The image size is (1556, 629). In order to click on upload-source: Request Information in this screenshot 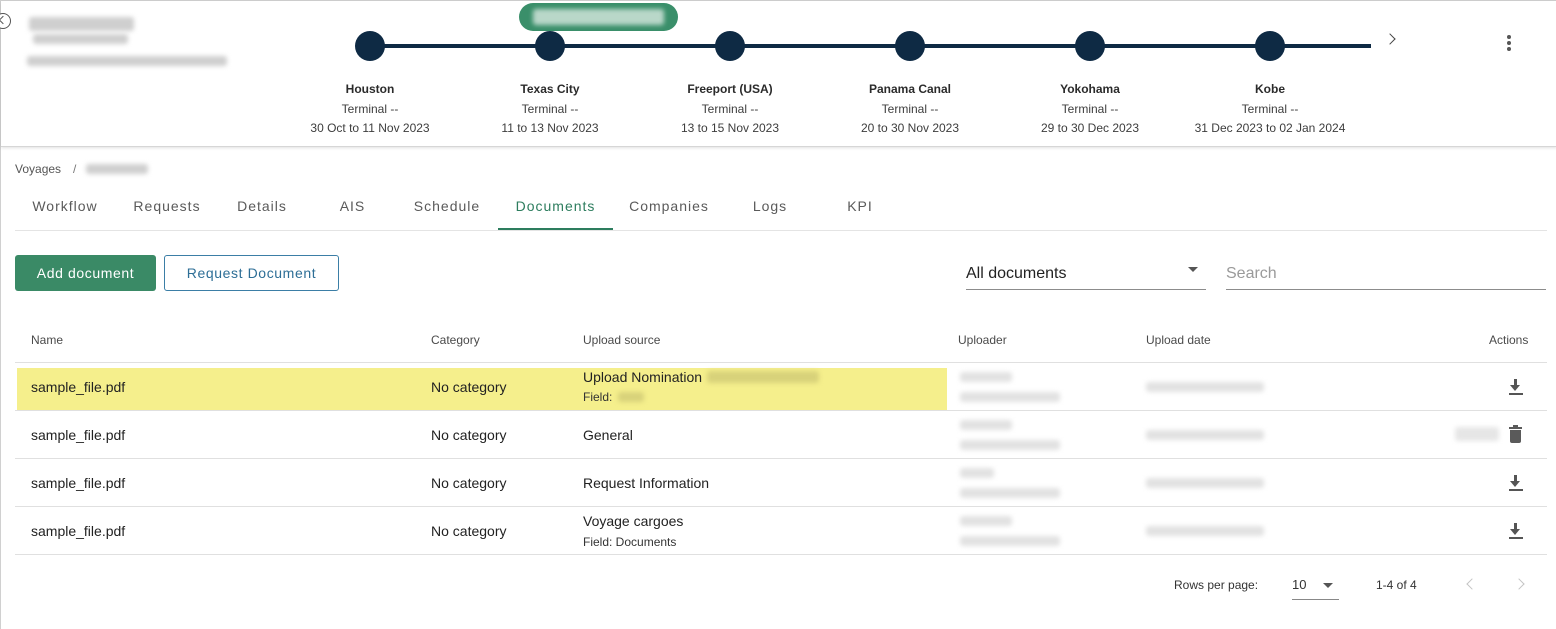, I will do `click(646, 483)`.